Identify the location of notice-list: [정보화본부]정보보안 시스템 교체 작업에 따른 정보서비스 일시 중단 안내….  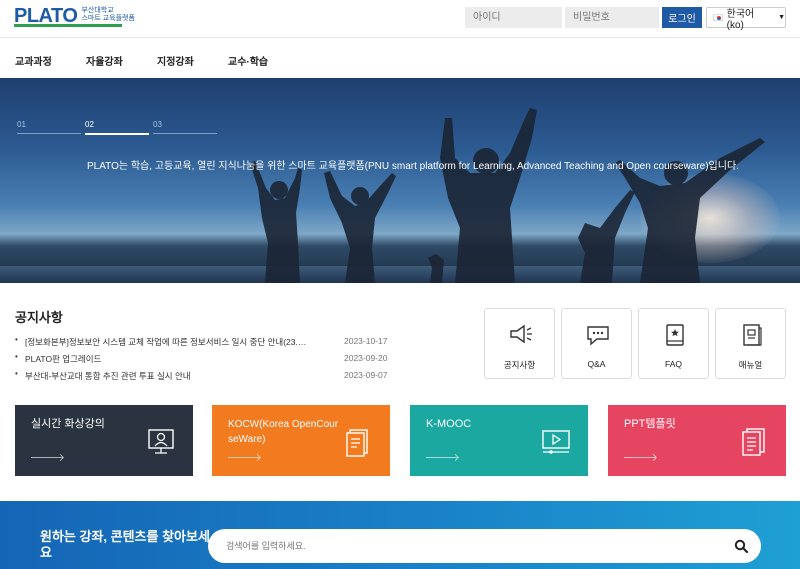
(205, 360).